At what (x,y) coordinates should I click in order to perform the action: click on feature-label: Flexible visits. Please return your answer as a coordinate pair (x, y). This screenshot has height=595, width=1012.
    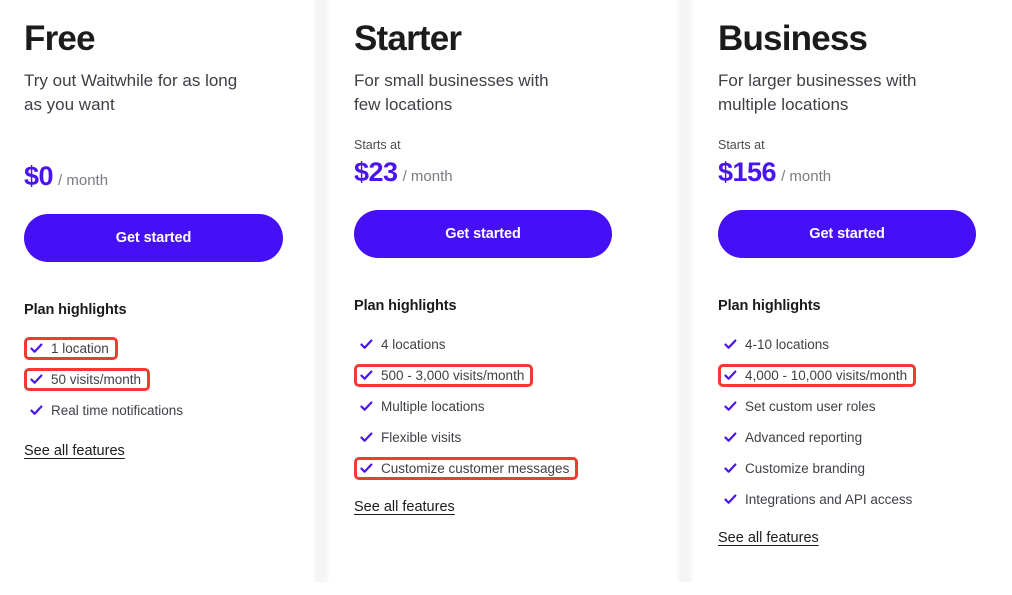
    Looking at the image, I should click on (421, 437).